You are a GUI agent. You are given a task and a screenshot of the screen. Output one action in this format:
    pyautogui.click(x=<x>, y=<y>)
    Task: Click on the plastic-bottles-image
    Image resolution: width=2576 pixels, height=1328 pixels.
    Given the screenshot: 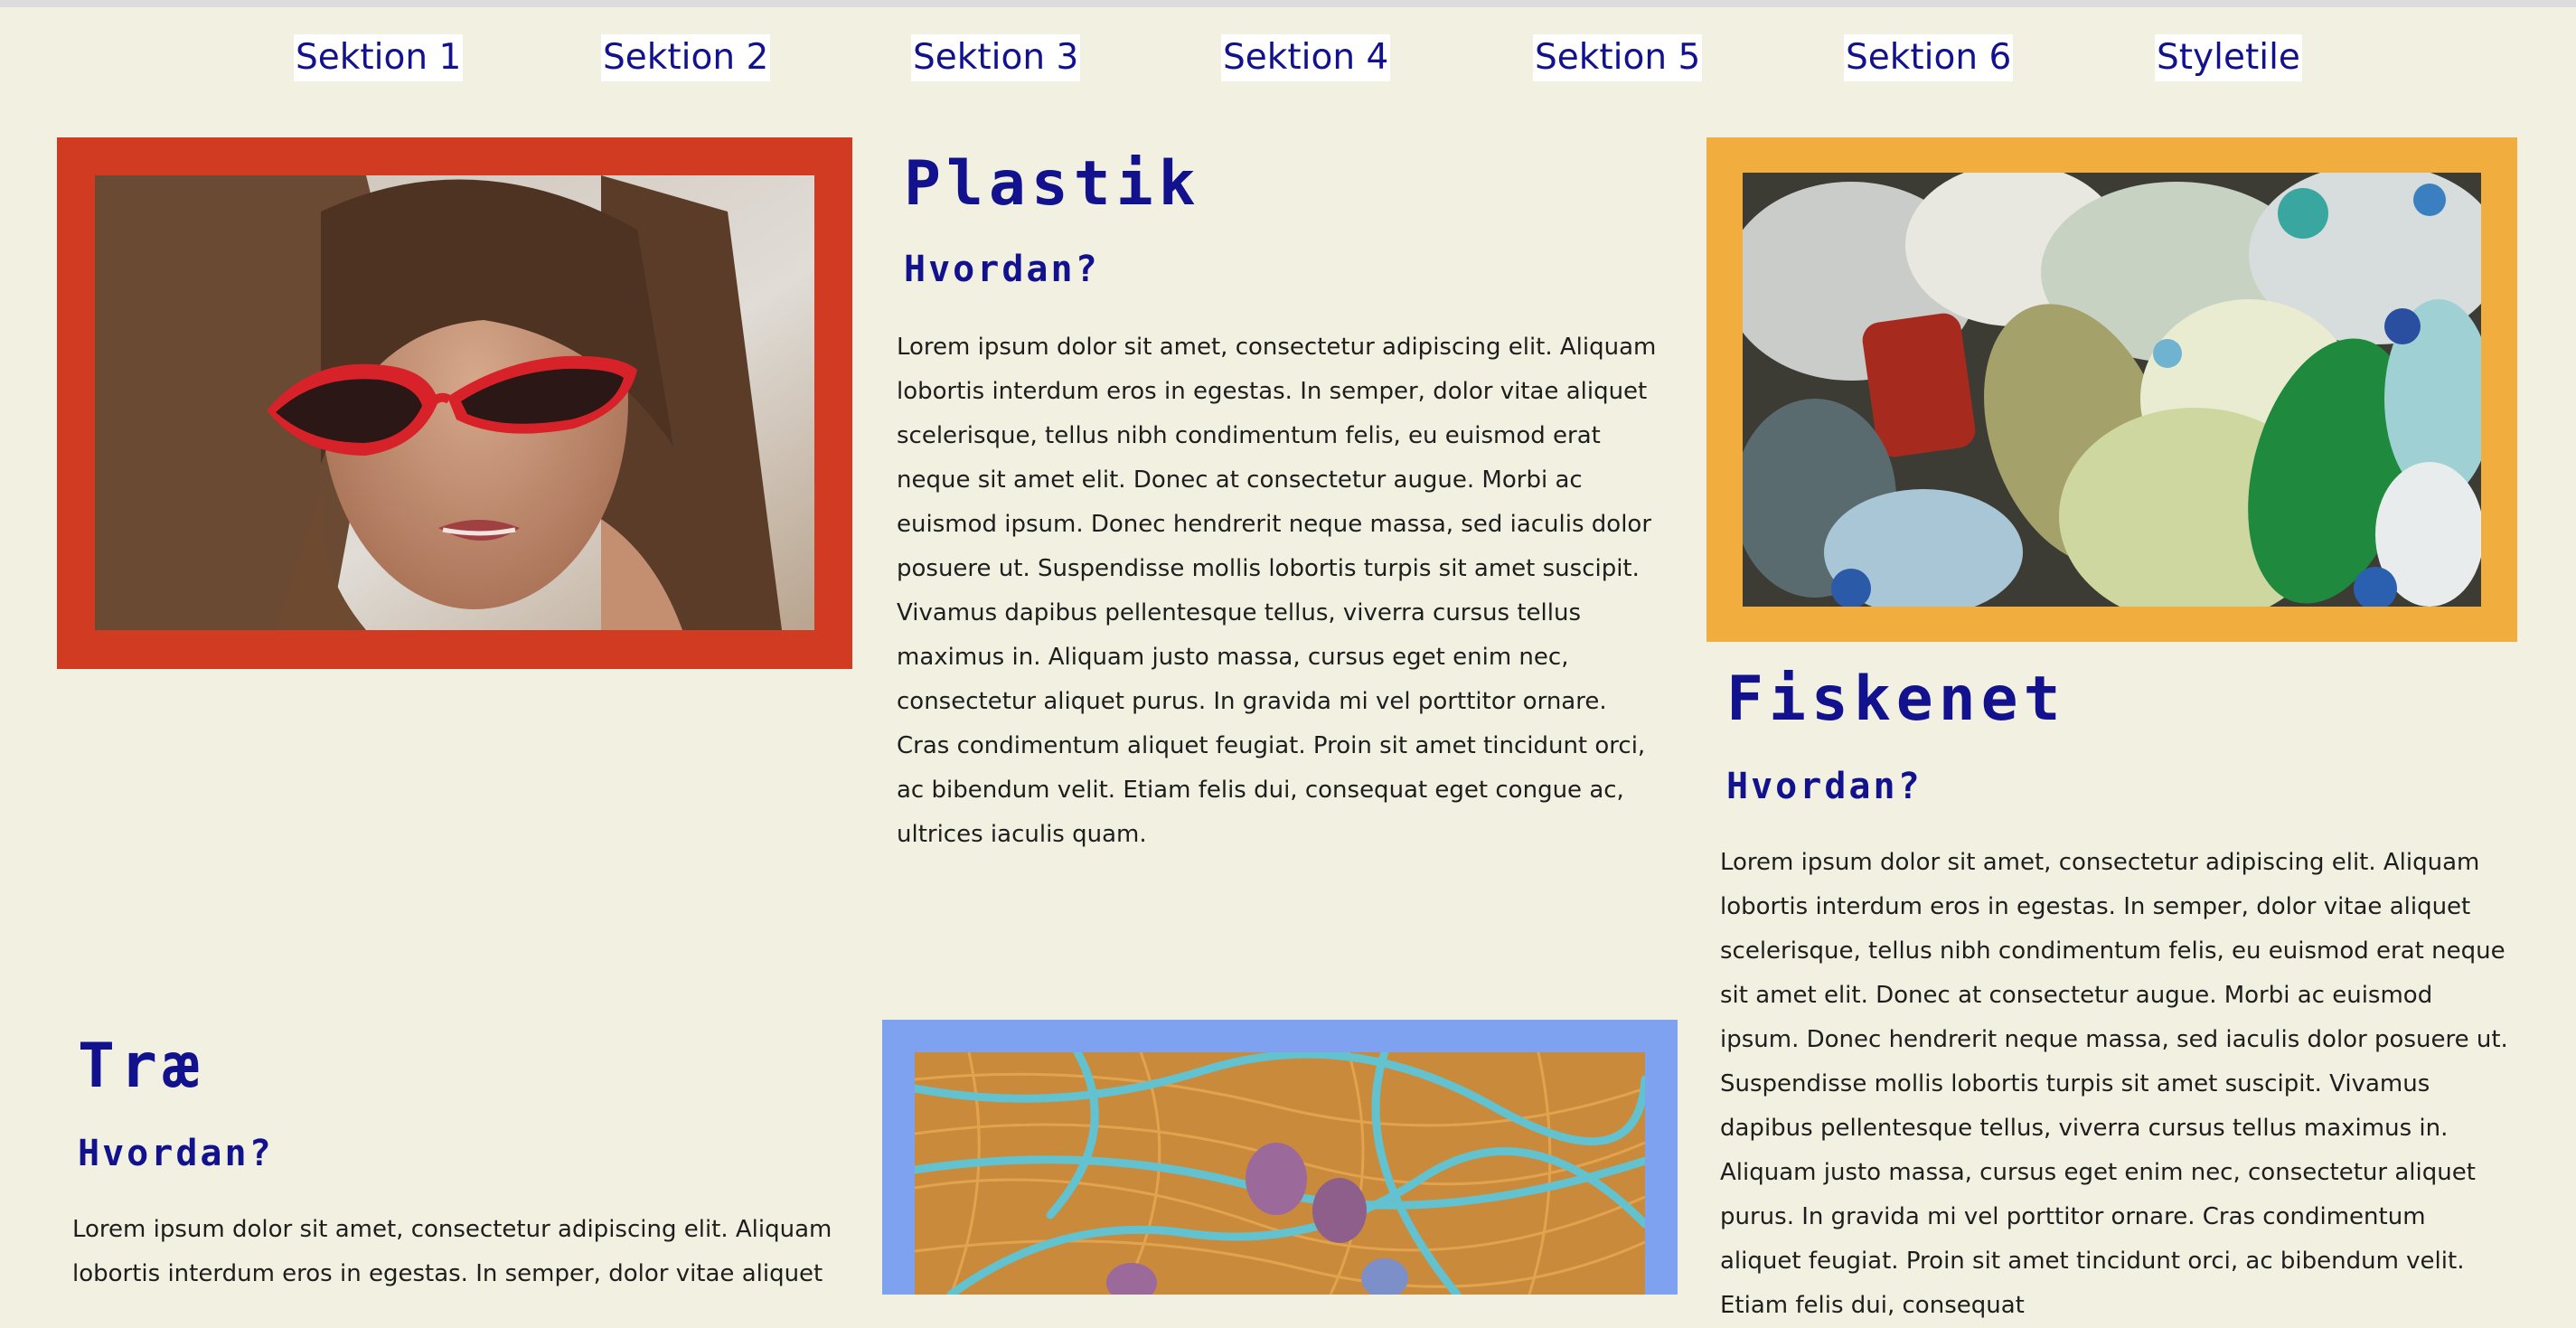 What is the action you would take?
    pyautogui.click(x=2112, y=390)
    